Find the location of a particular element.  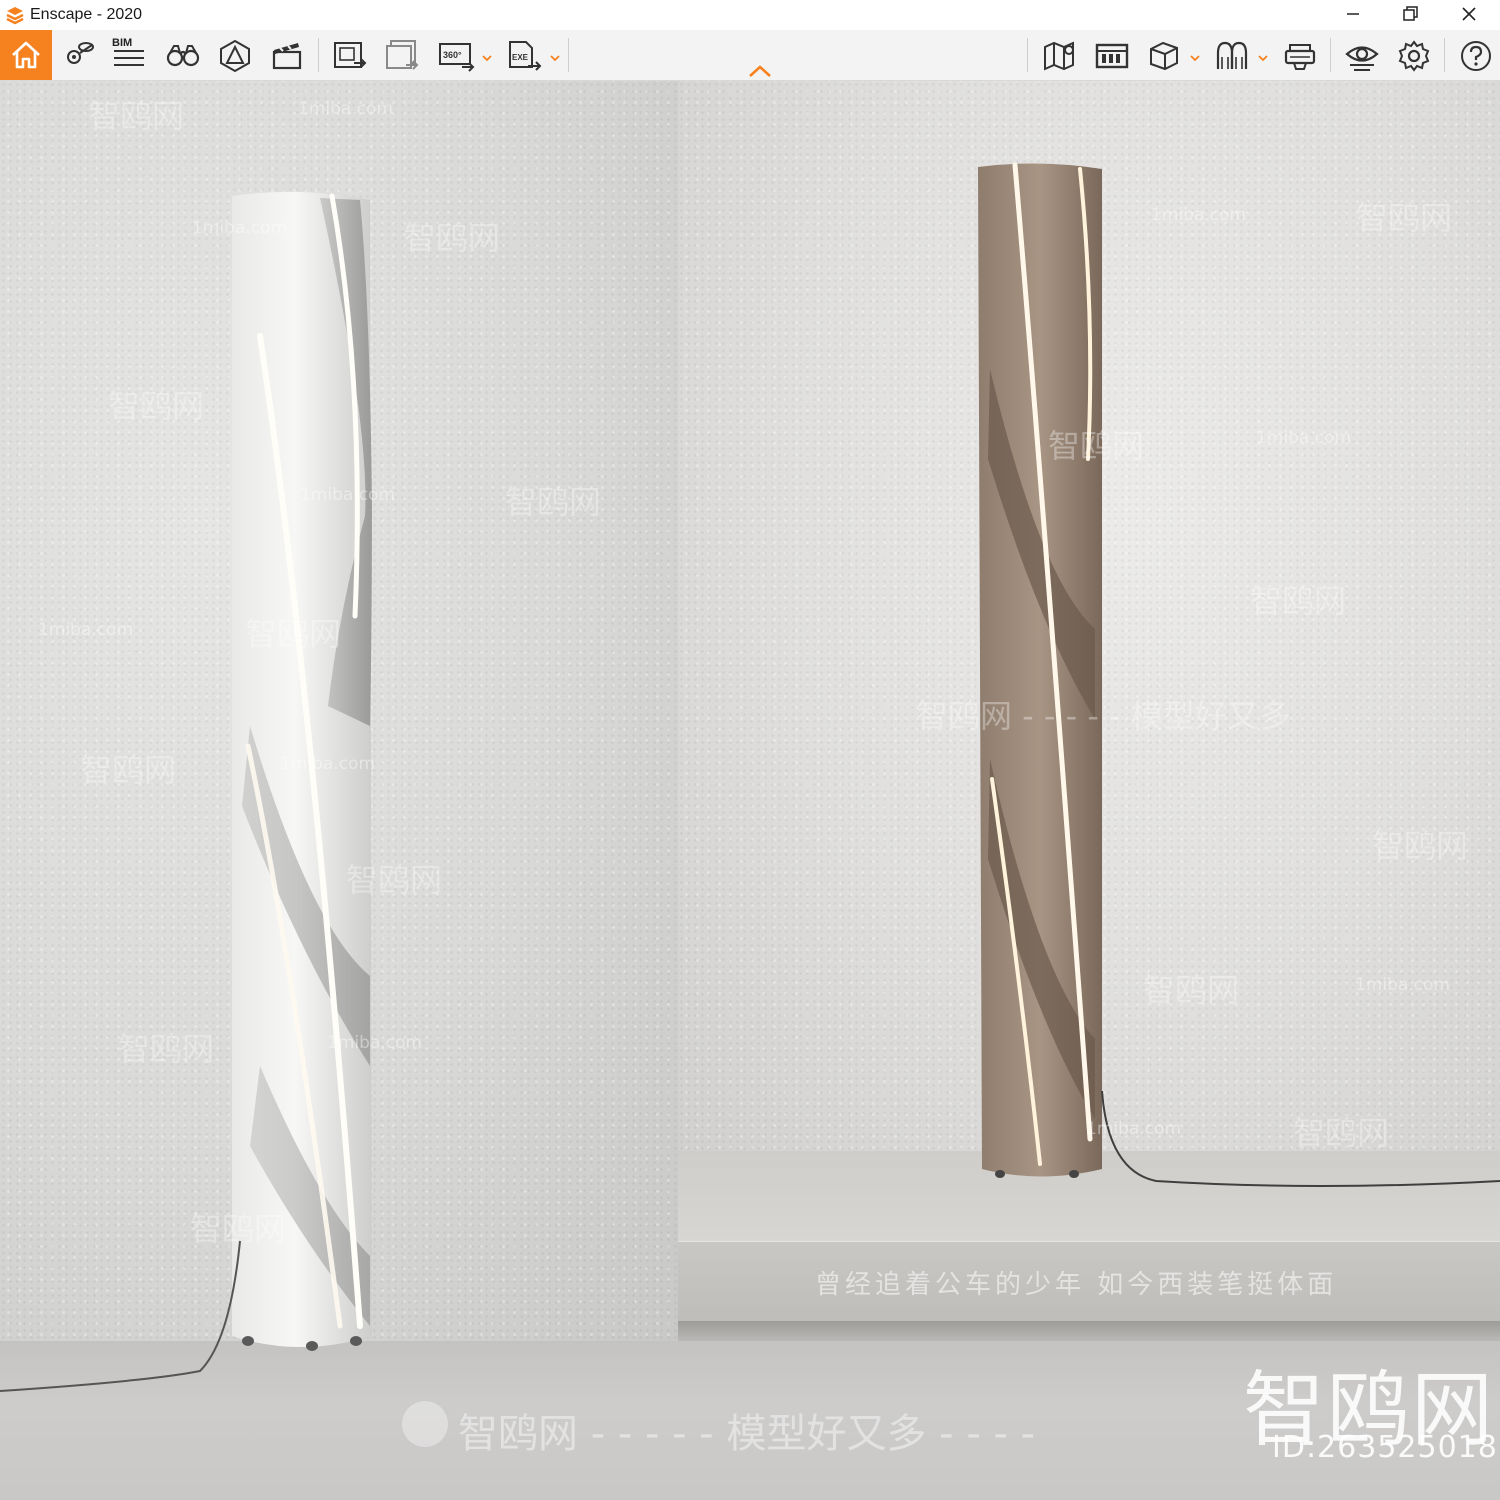

visibility-button is located at coordinates (1360, 55).